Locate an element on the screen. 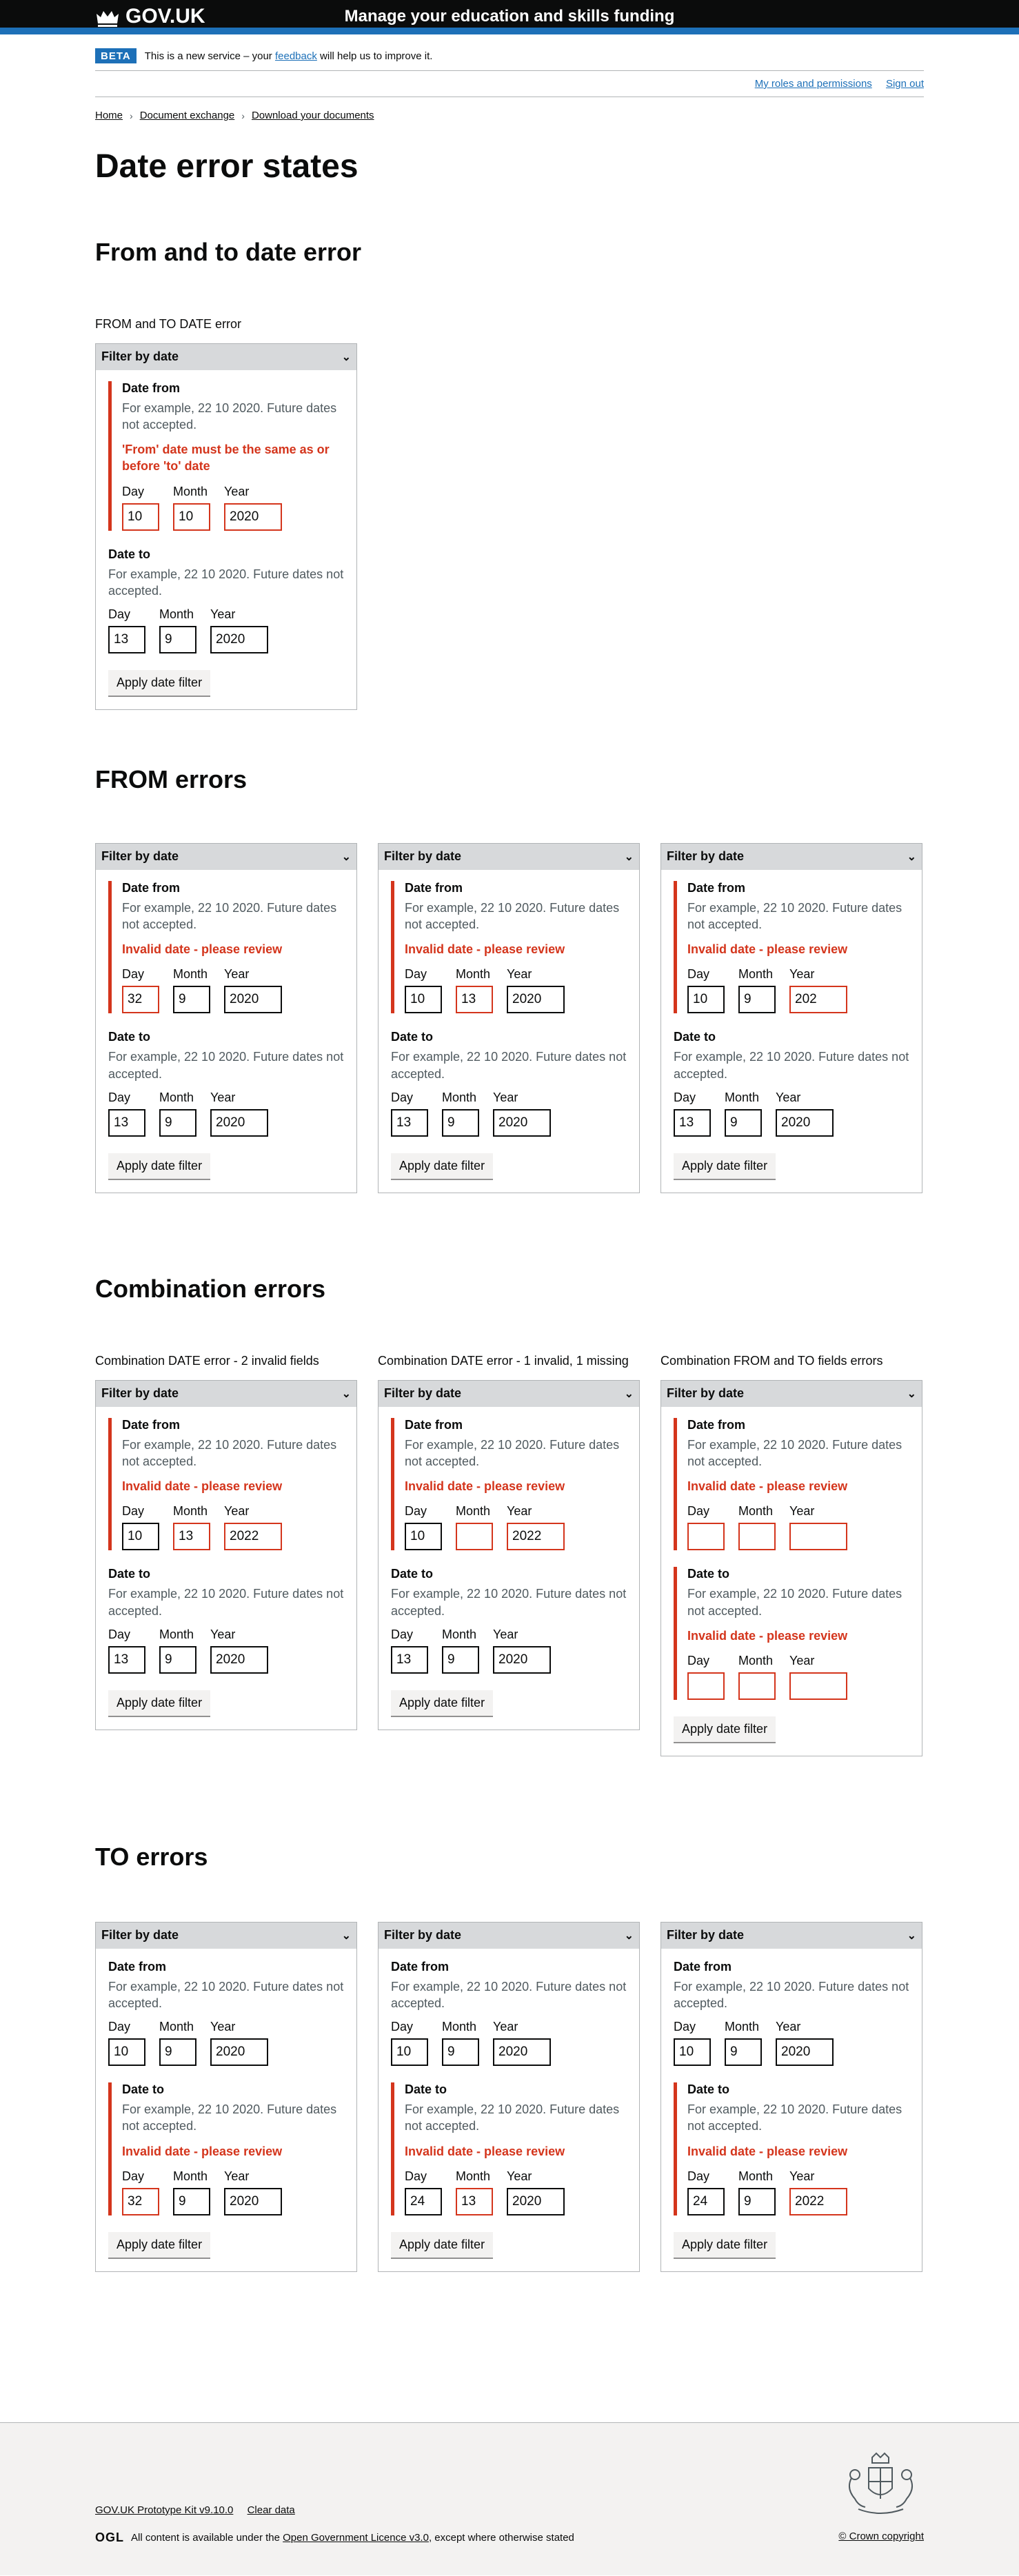 The height and width of the screenshot is (2576, 1019). date-month-item: Month is located at coordinates (744, 2043).